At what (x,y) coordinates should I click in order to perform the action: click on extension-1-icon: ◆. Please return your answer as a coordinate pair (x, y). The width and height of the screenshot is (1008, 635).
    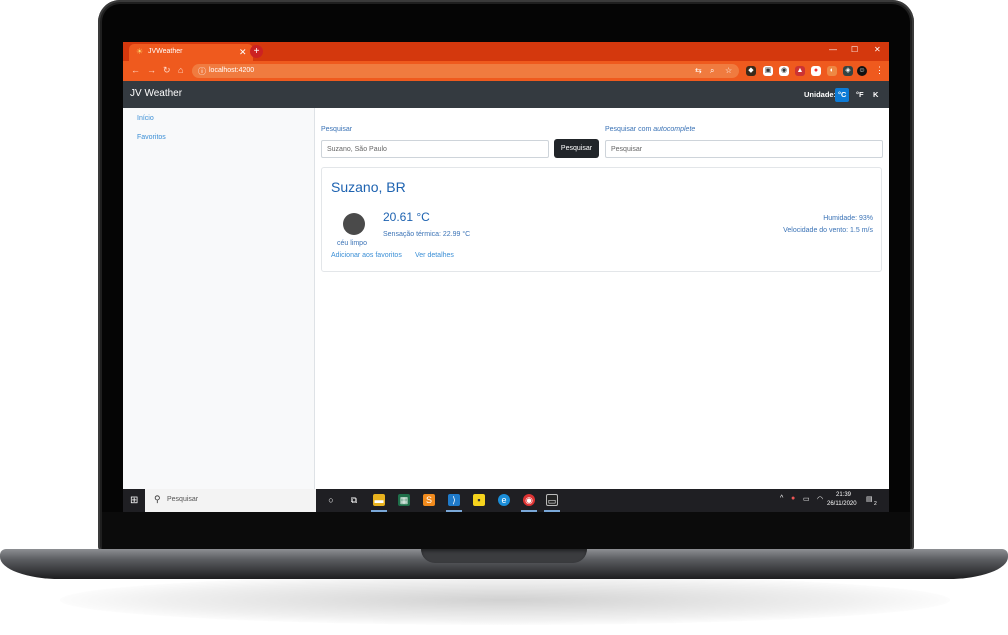
    Looking at the image, I should click on (751, 71).